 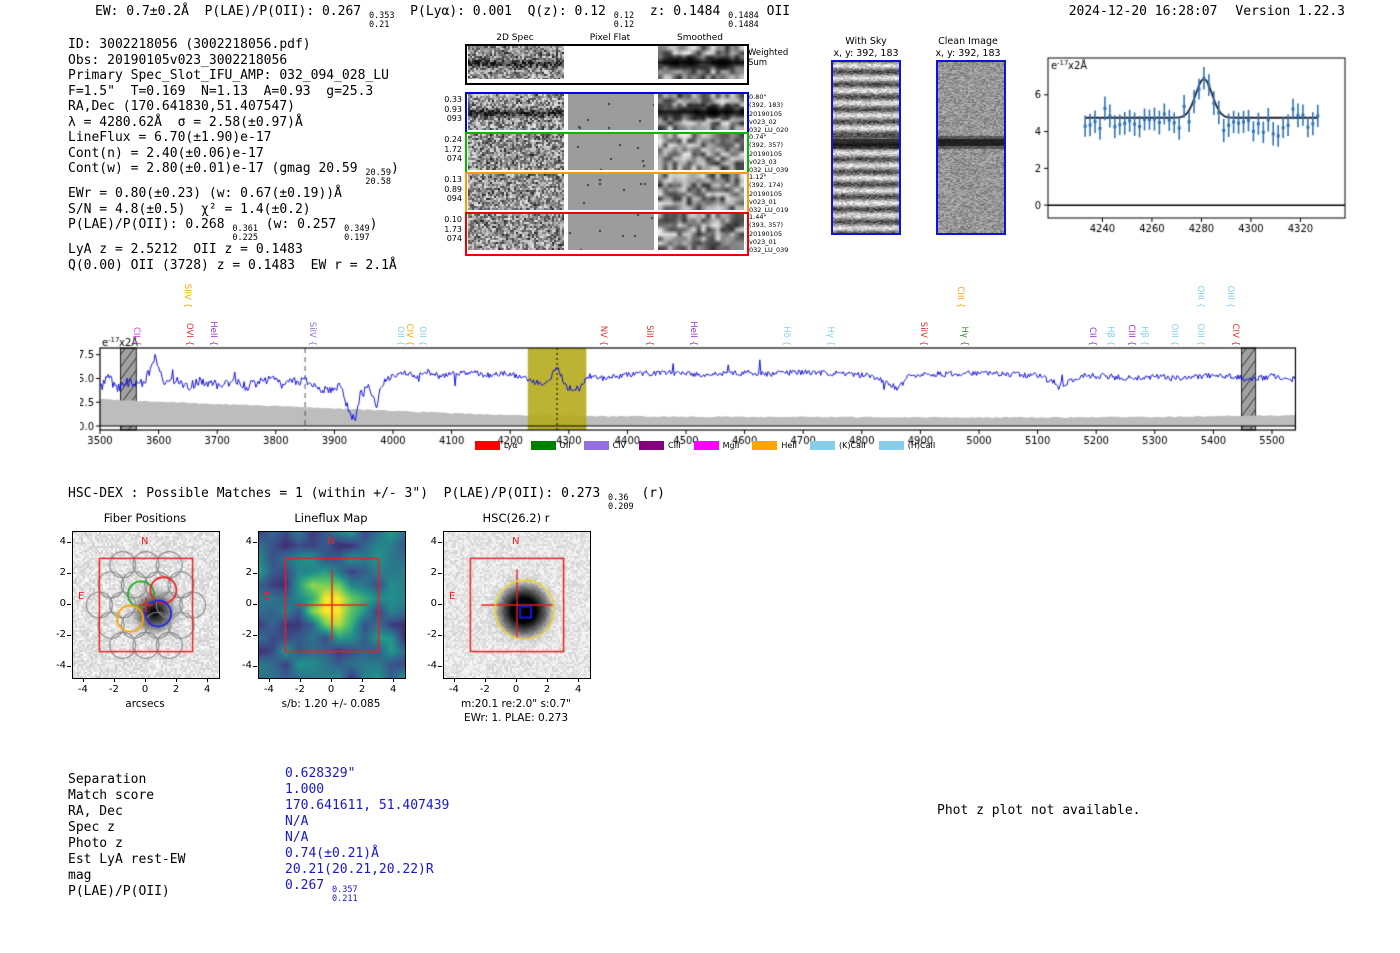 I want to click on spec2d-smoothed-panel, so click(x=701, y=152).